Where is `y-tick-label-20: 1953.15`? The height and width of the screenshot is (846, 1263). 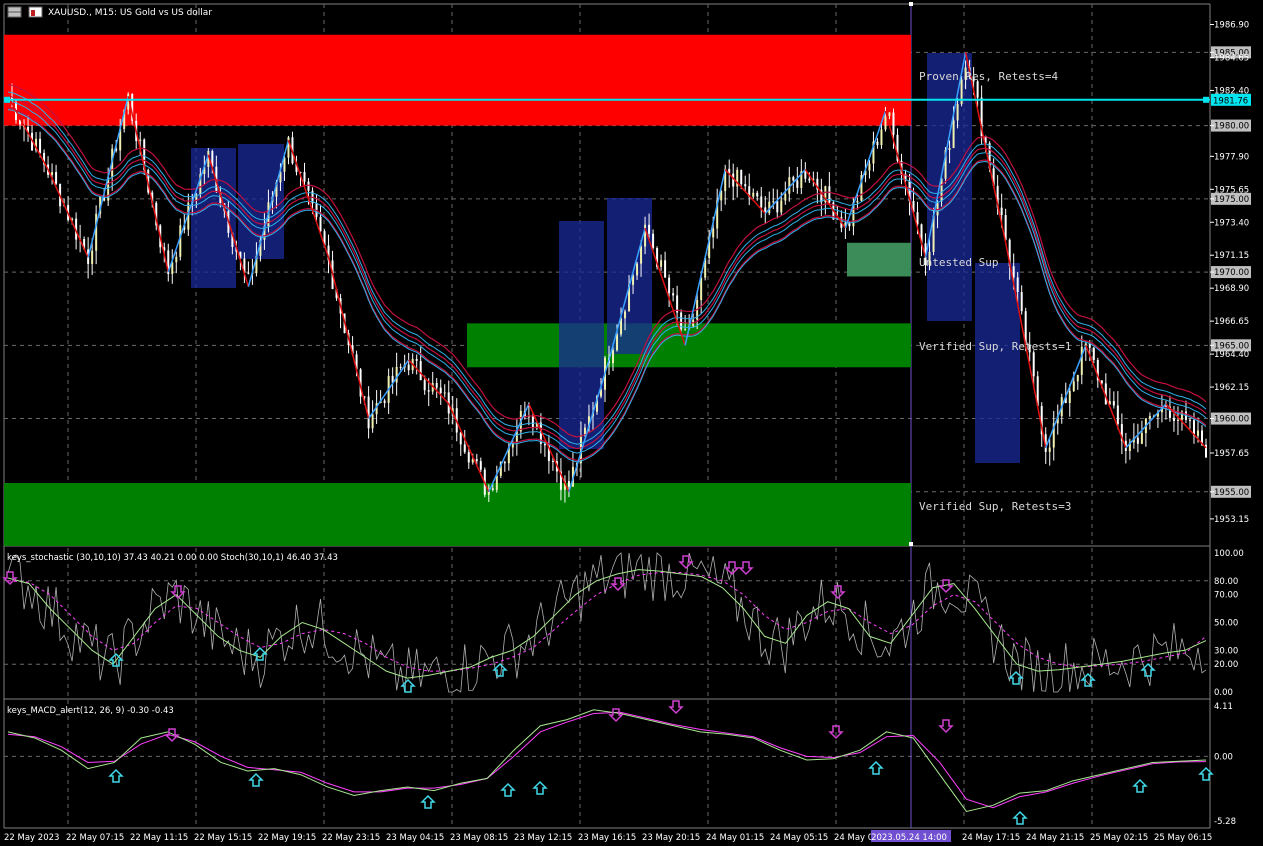
y-tick-label-20: 1953.15 is located at coordinates (1231, 520).